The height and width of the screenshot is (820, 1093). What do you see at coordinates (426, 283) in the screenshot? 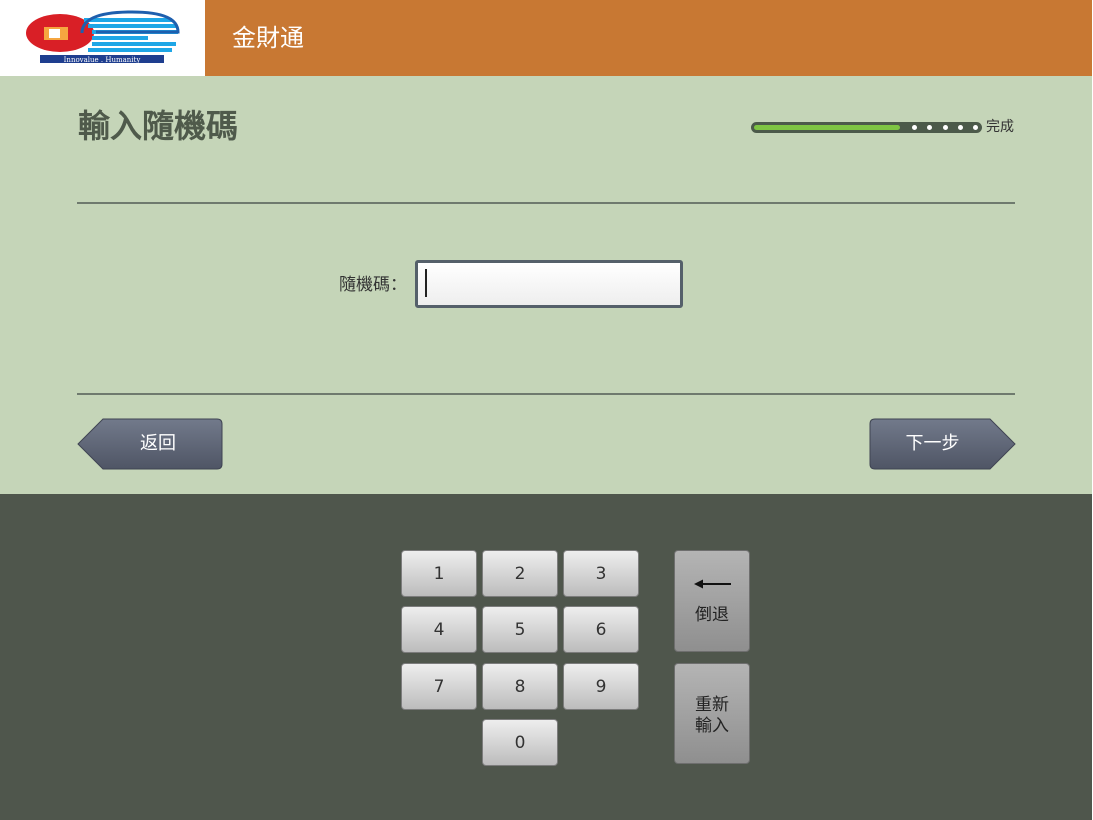
I see `text-caret` at bounding box center [426, 283].